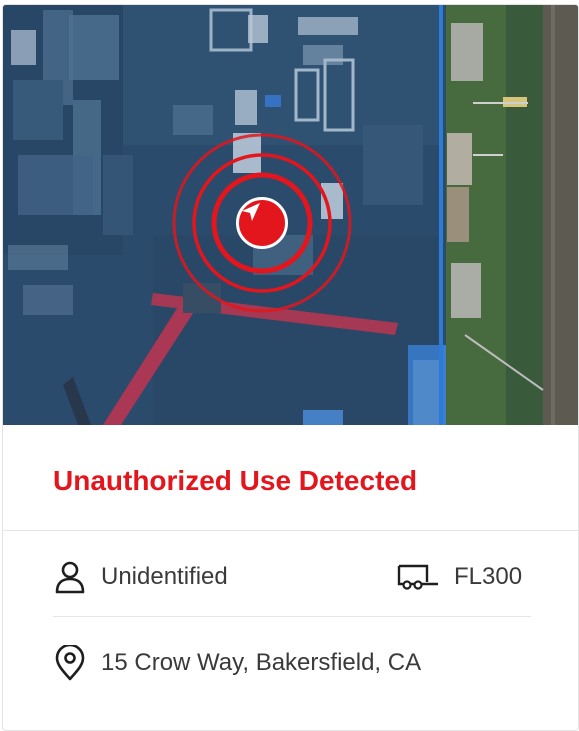 The height and width of the screenshot is (731, 579). I want to click on equipment-info: FL300, so click(459, 577).